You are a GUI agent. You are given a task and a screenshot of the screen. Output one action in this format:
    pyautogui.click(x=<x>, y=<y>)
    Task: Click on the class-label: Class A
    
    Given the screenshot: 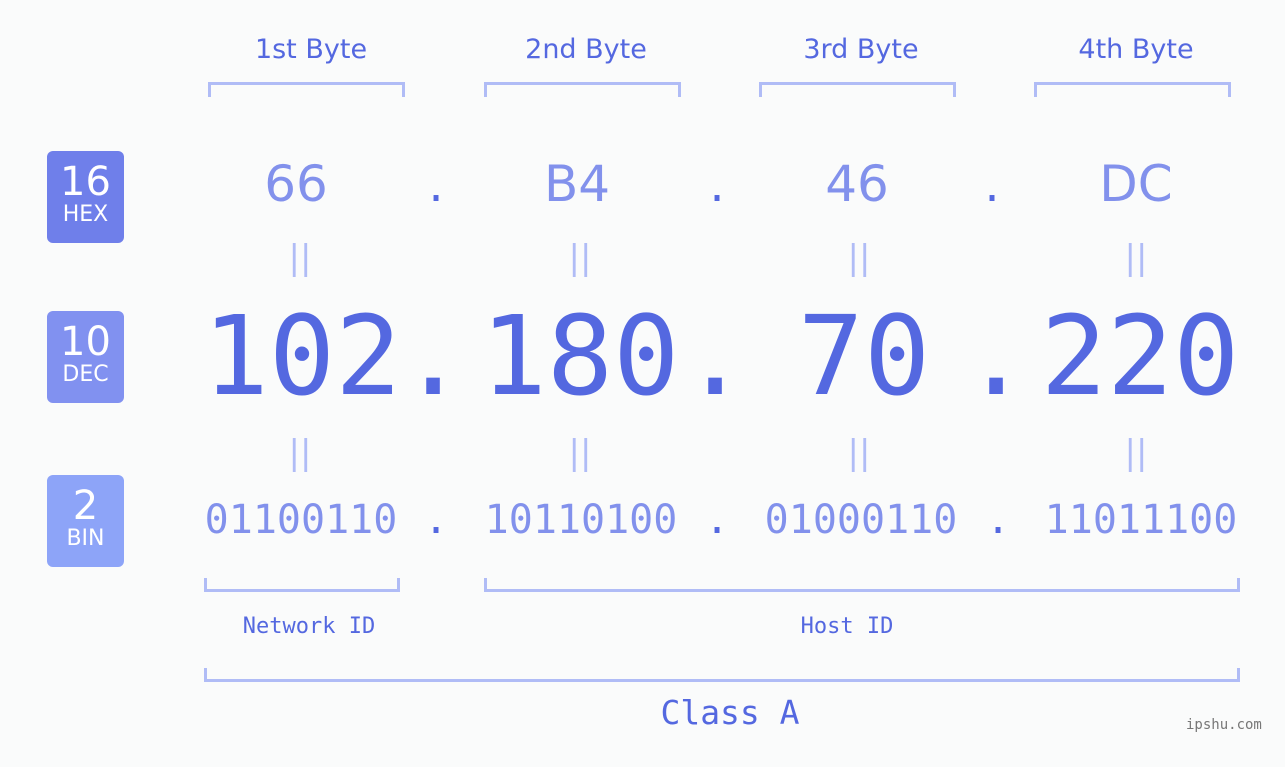 What is the action you would take?
    pyautogui.click(x=730, y=712)
    